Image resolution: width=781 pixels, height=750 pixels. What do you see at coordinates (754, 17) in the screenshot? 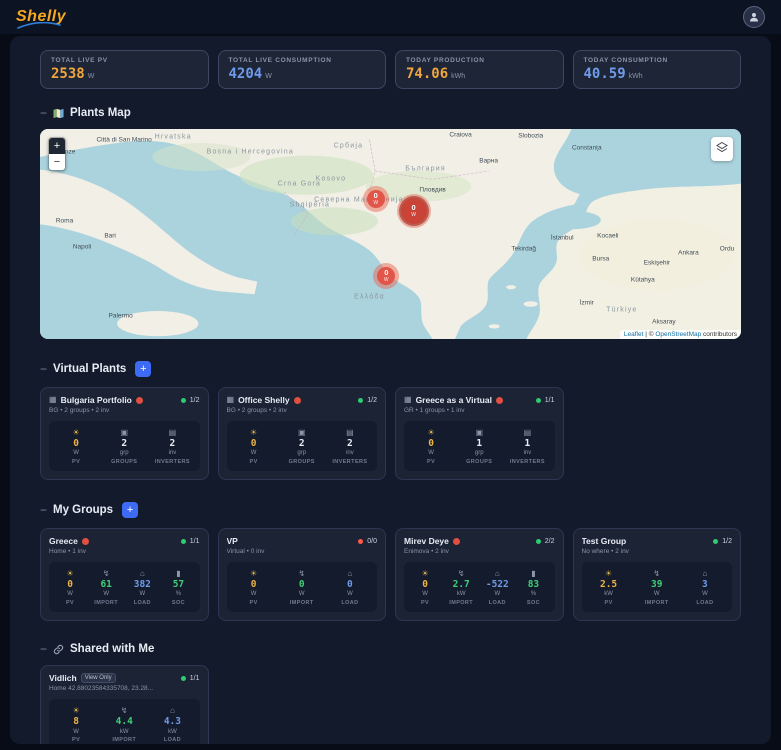
I see `user-avatar` at bounding box center [754, 17].